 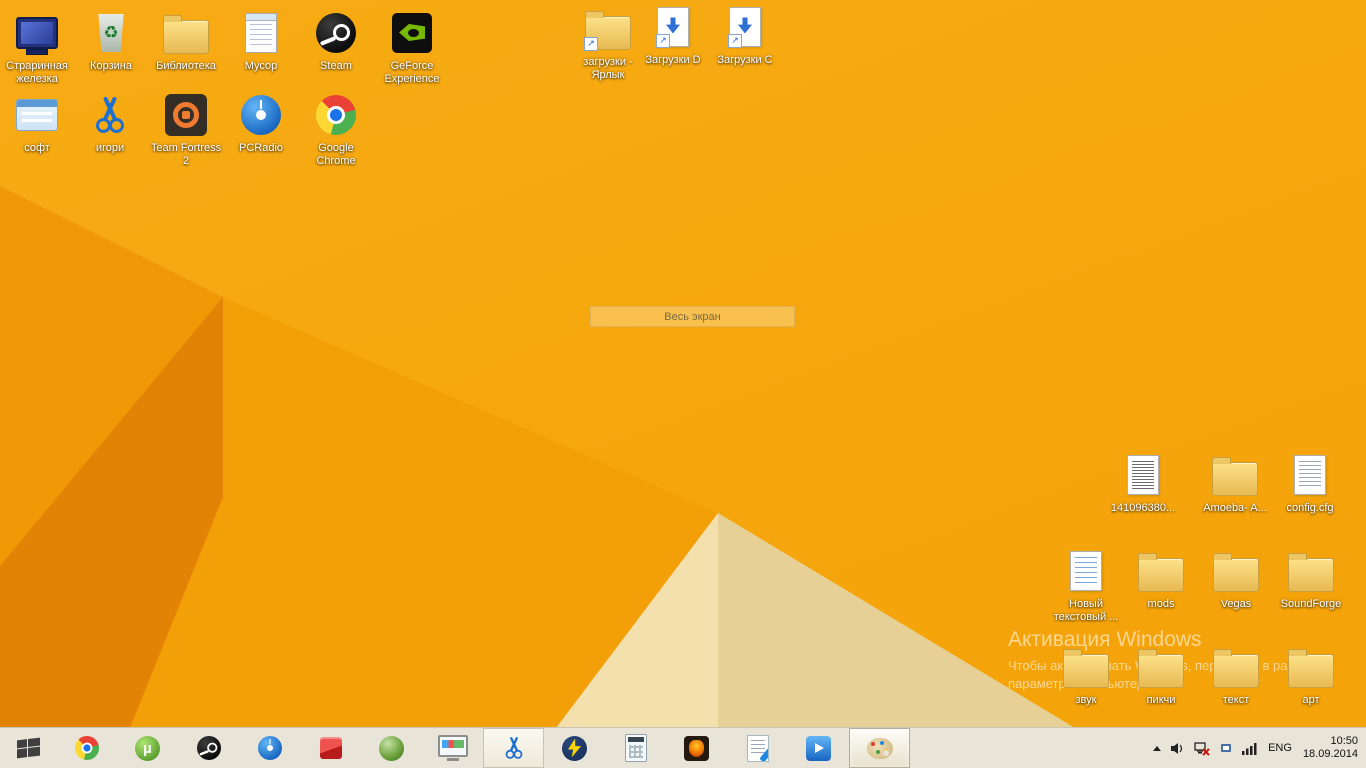 What do you see at coordinates (1157, 748) in the screenshot?
I see `tray-expand-button` at bounding box center [1157, 748].